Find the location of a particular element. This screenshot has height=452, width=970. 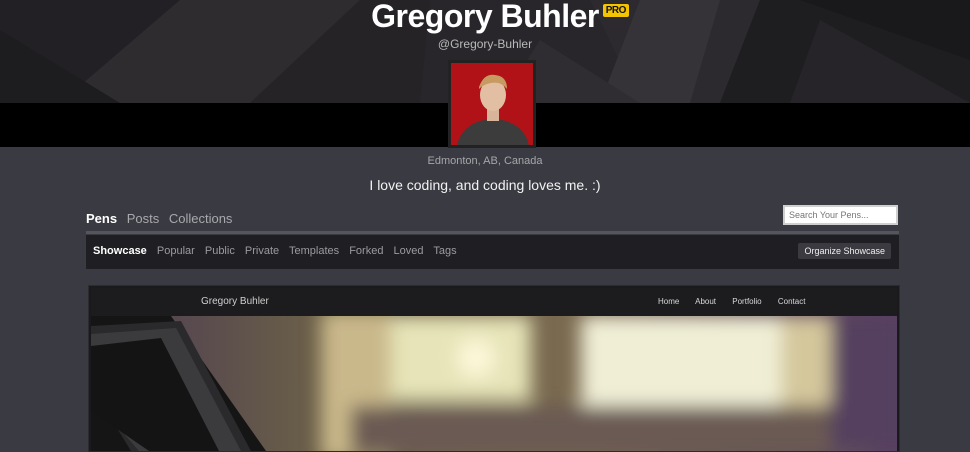

preview-link-home: Home is located at coordinates (668, 301).